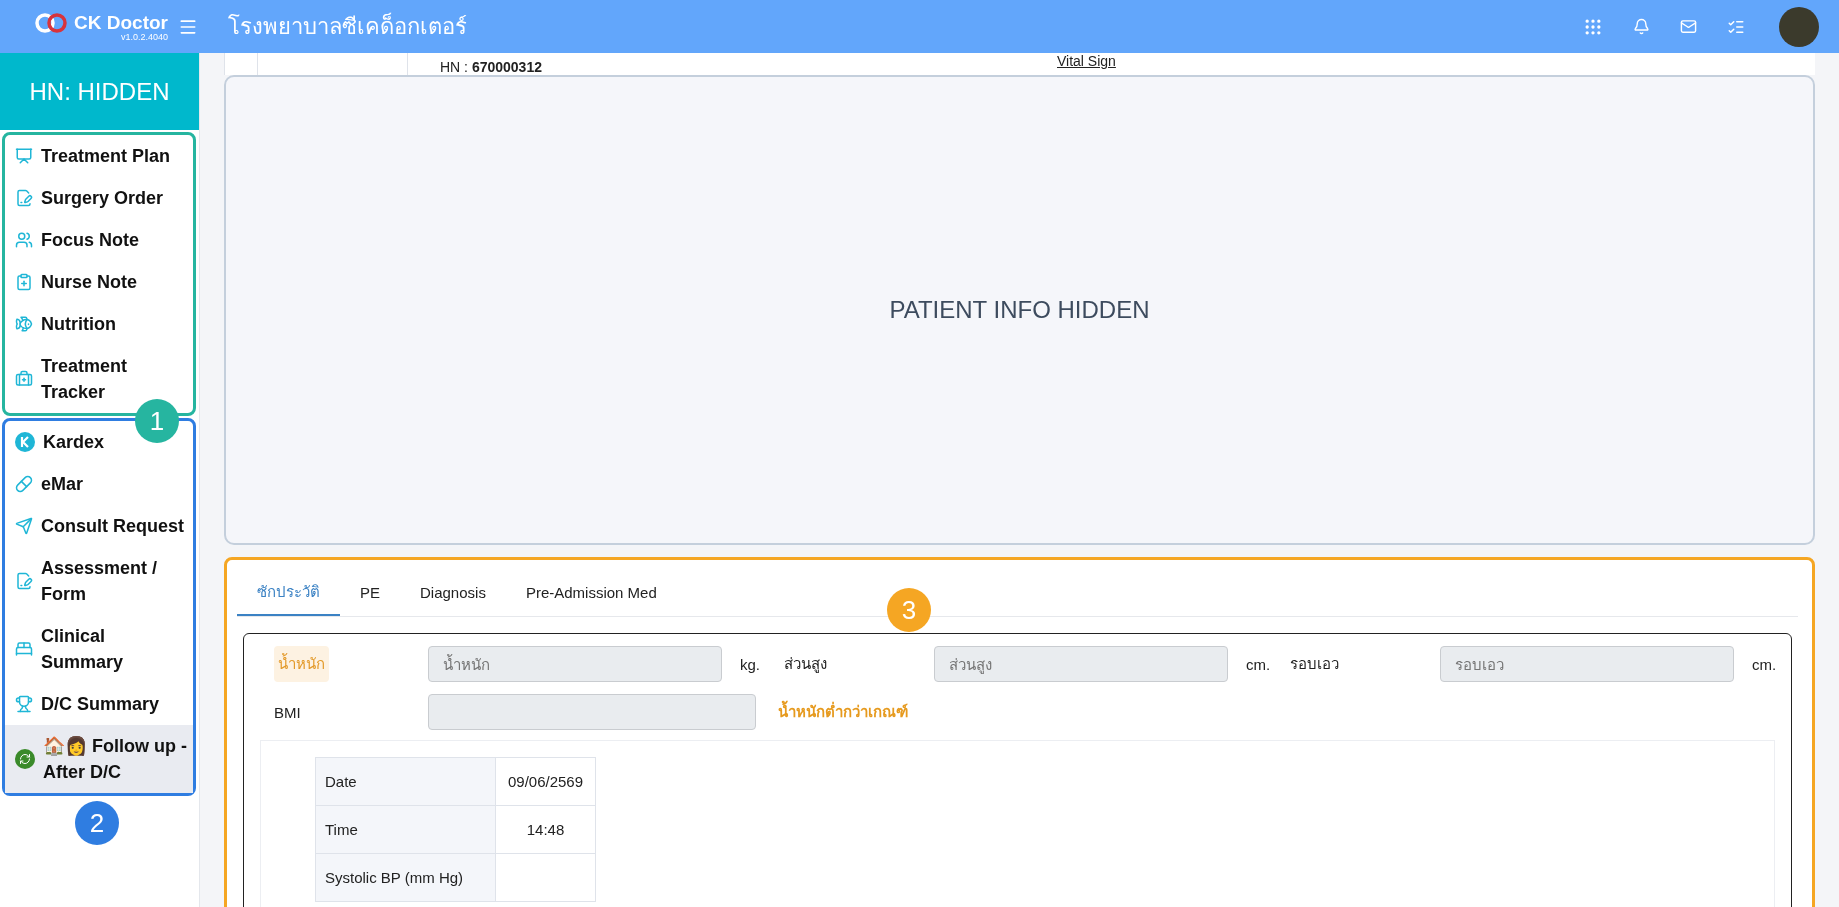 The image size is (1839, 907). What do you see at coordinates (1688, 26) in the screenshot?
I see `mail-icon` at bounding box center [1688, 26].